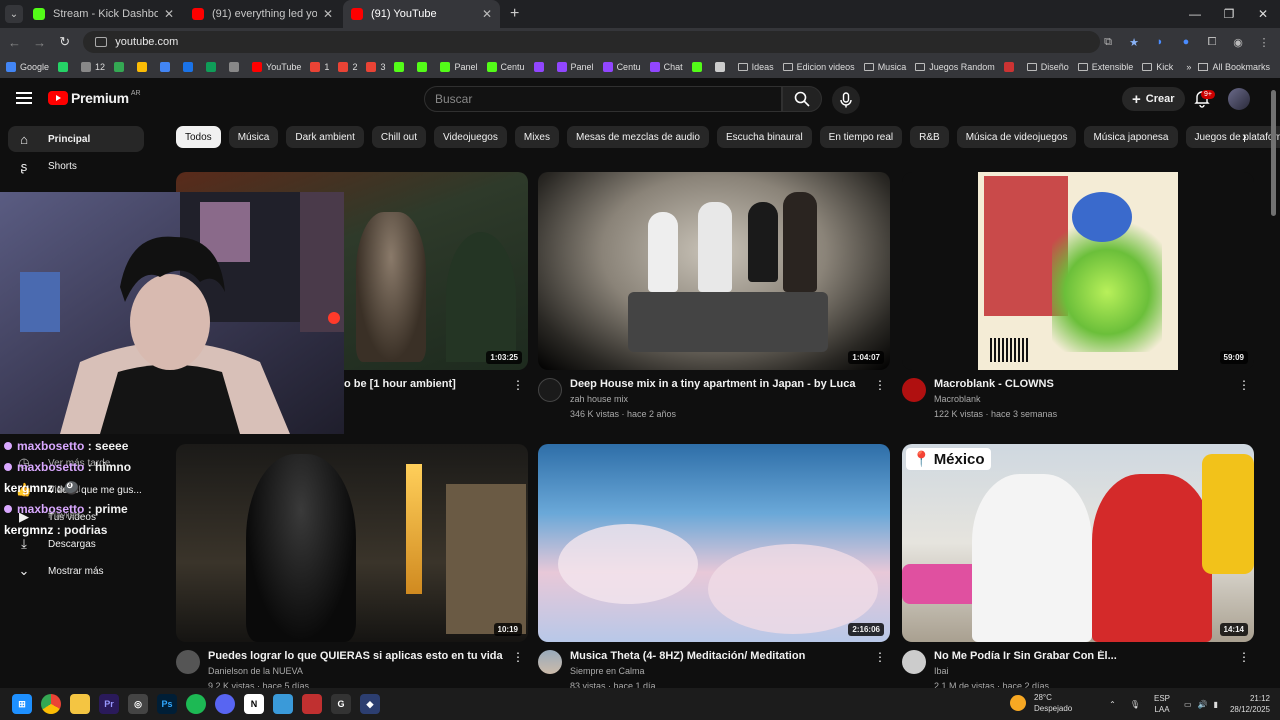 Image resolution: width=1280 pixels, height=720 pixels. Describe the element at coordinates (957, 399) in the screenshot. I see `channel-name: Macroblank` at that location.